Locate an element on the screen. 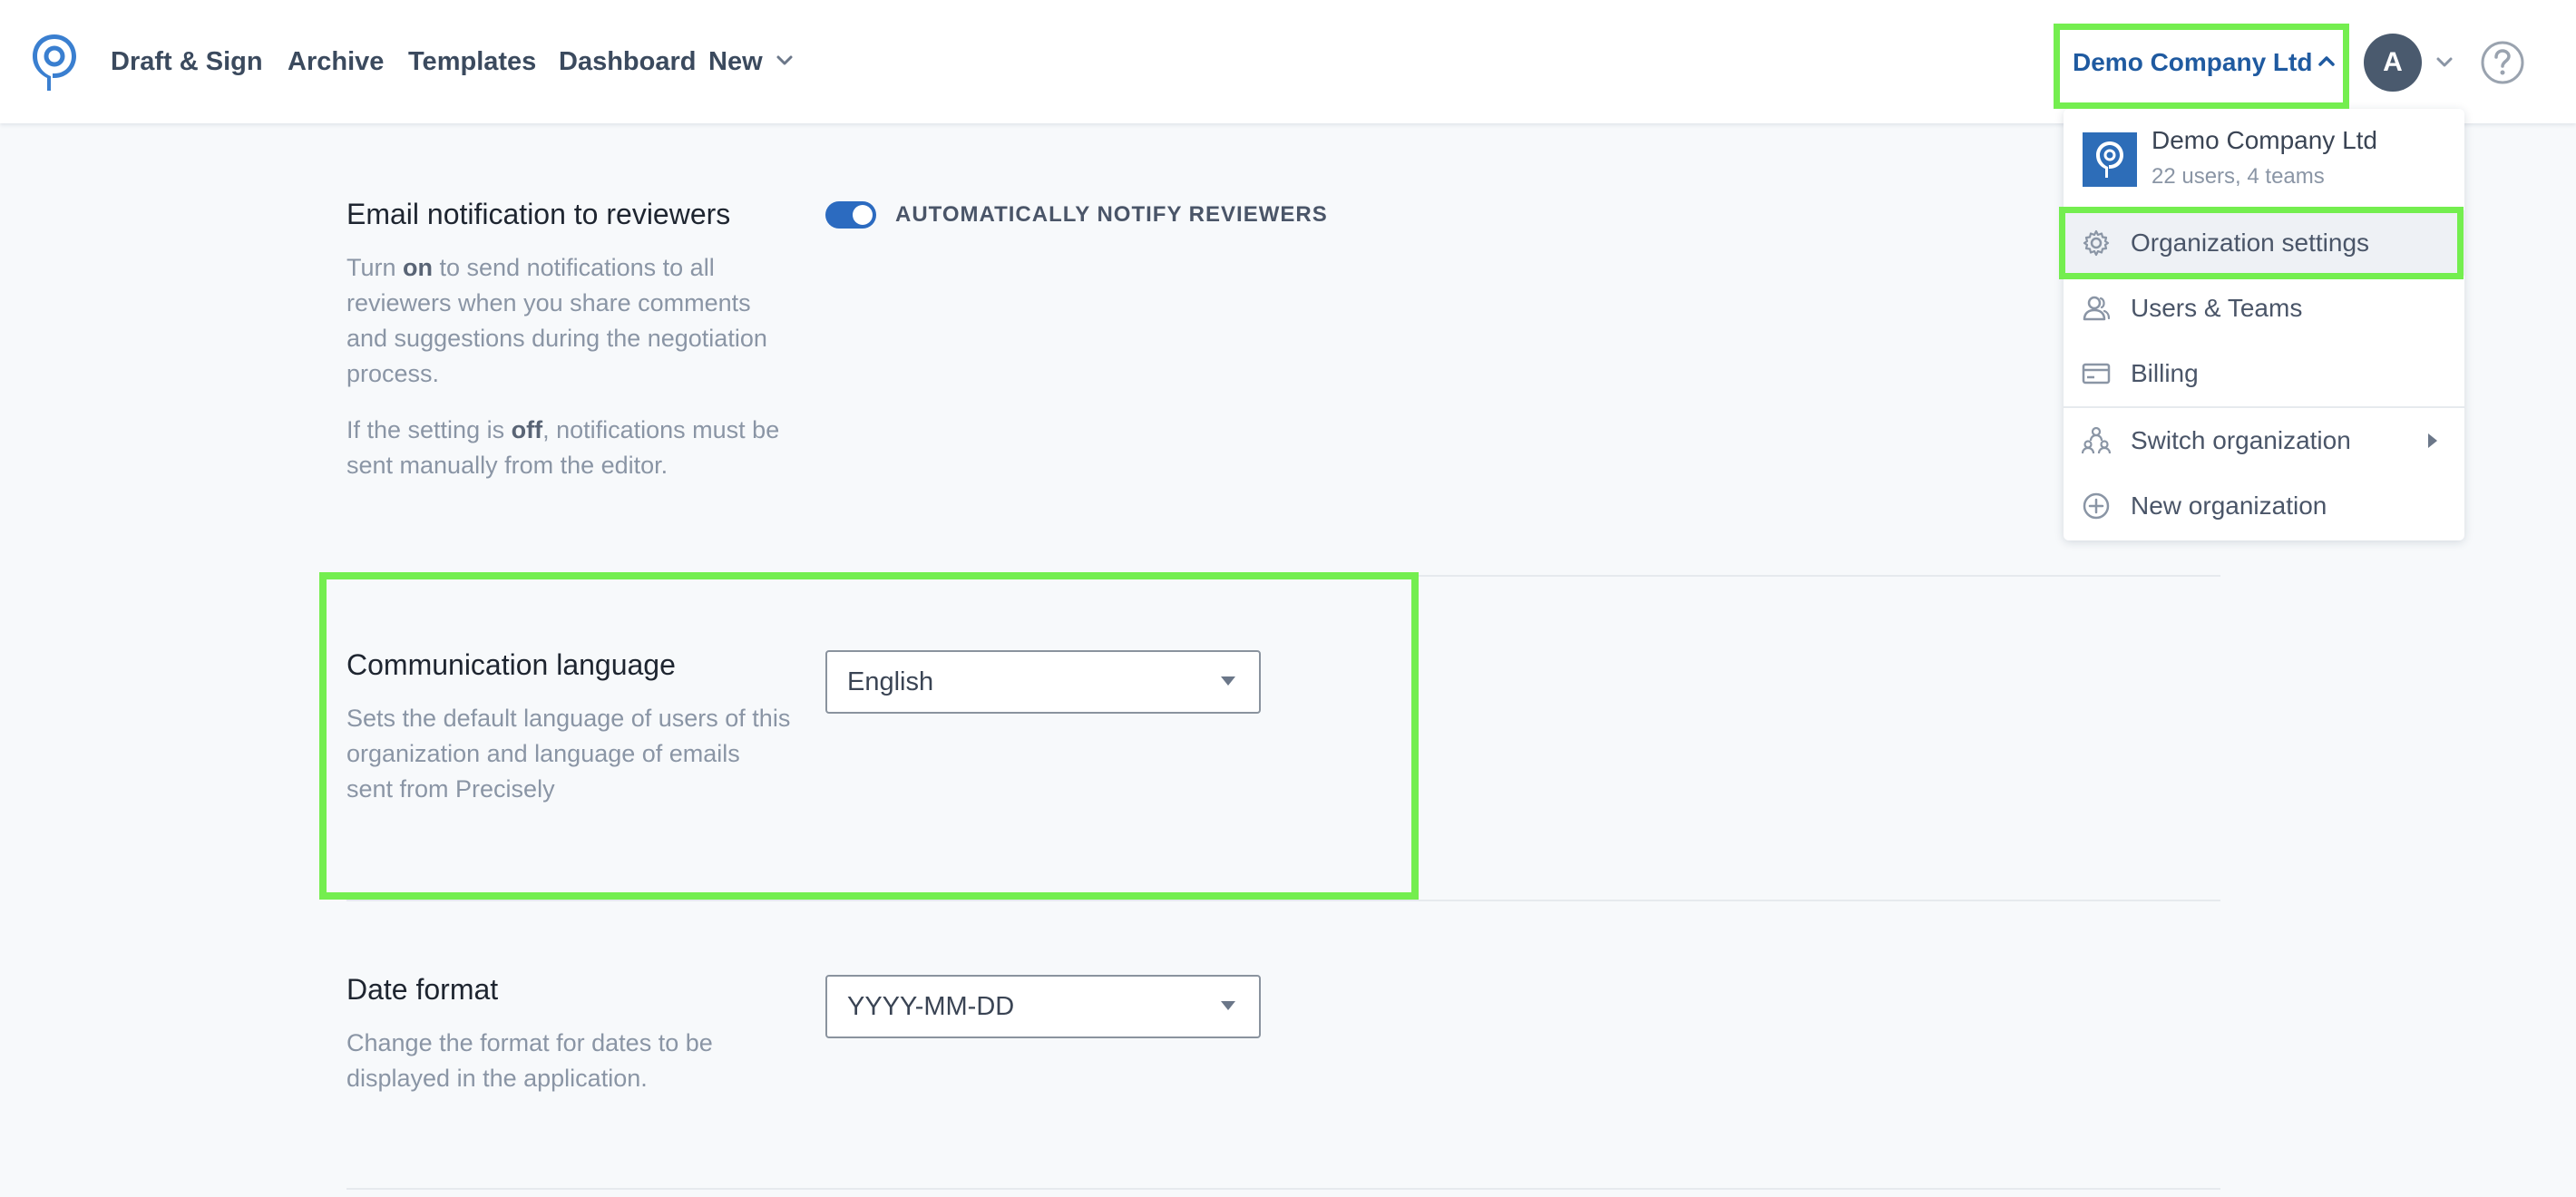  menu-item-label: Switch organization is located at coordinates (2241, 440).